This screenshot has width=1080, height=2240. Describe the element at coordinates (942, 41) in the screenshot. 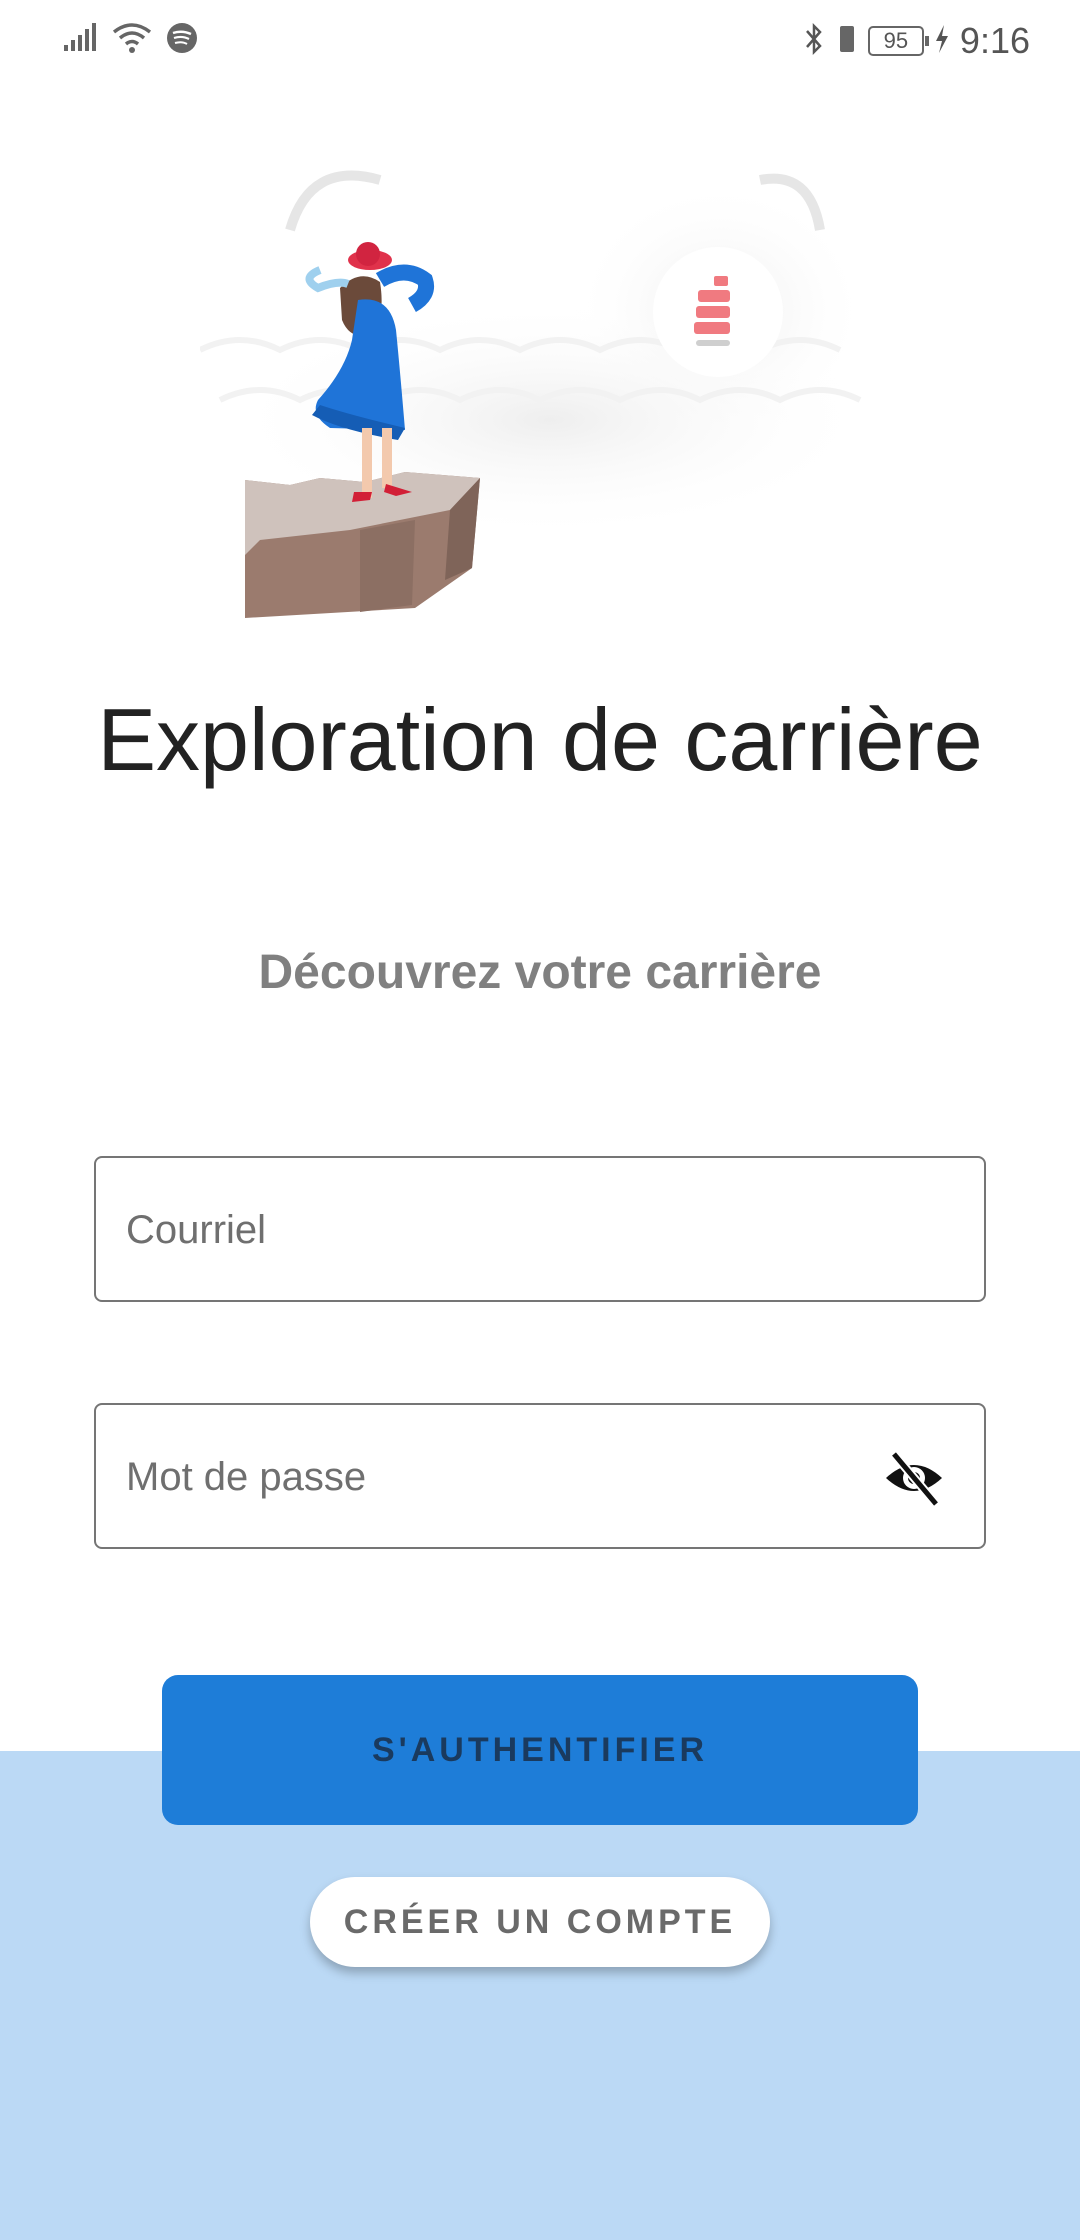

I see `charging-icon` at that location.